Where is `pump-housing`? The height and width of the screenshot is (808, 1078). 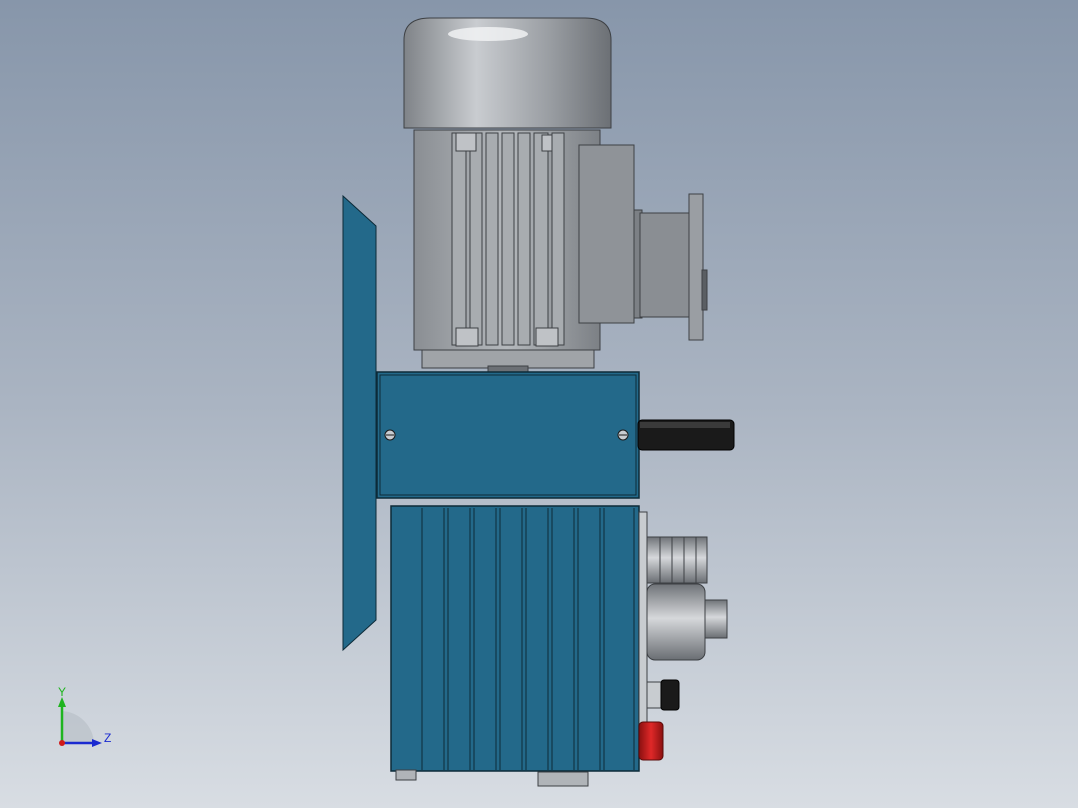 pump-housing is located at coordinates (515, 646).